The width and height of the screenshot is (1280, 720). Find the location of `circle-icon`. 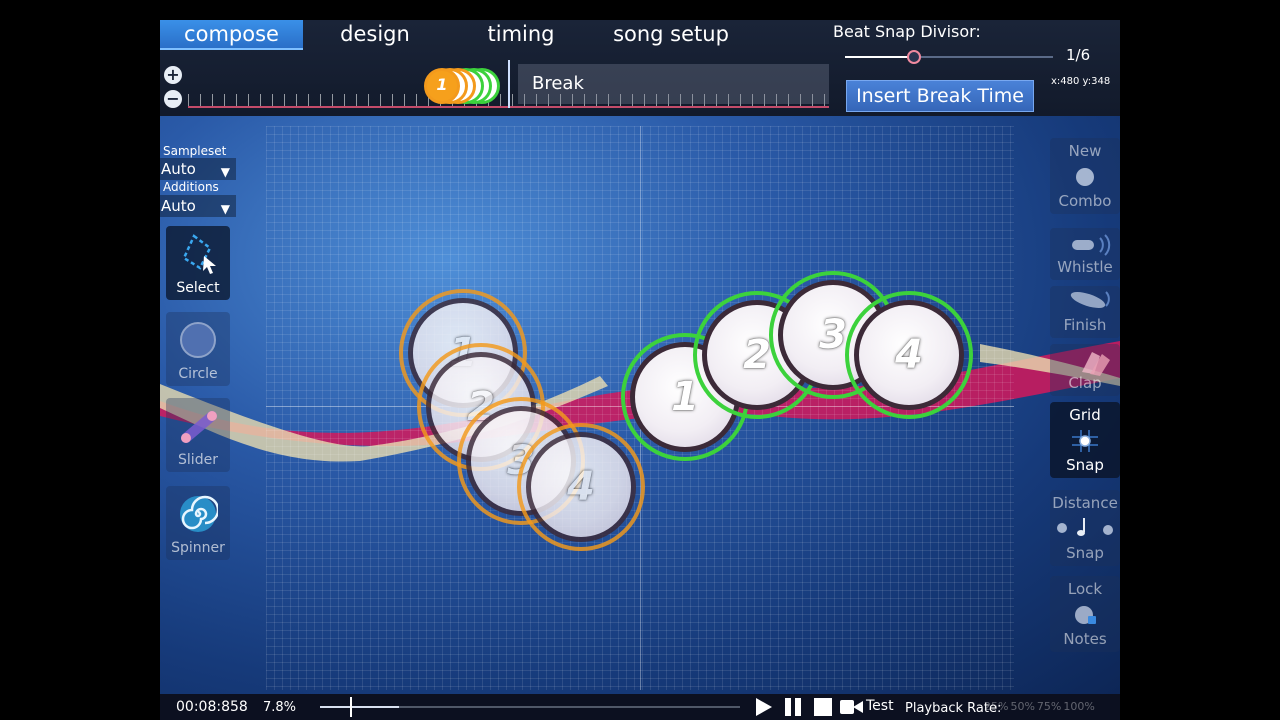

circle-icon is located at coordinates (198, 340).